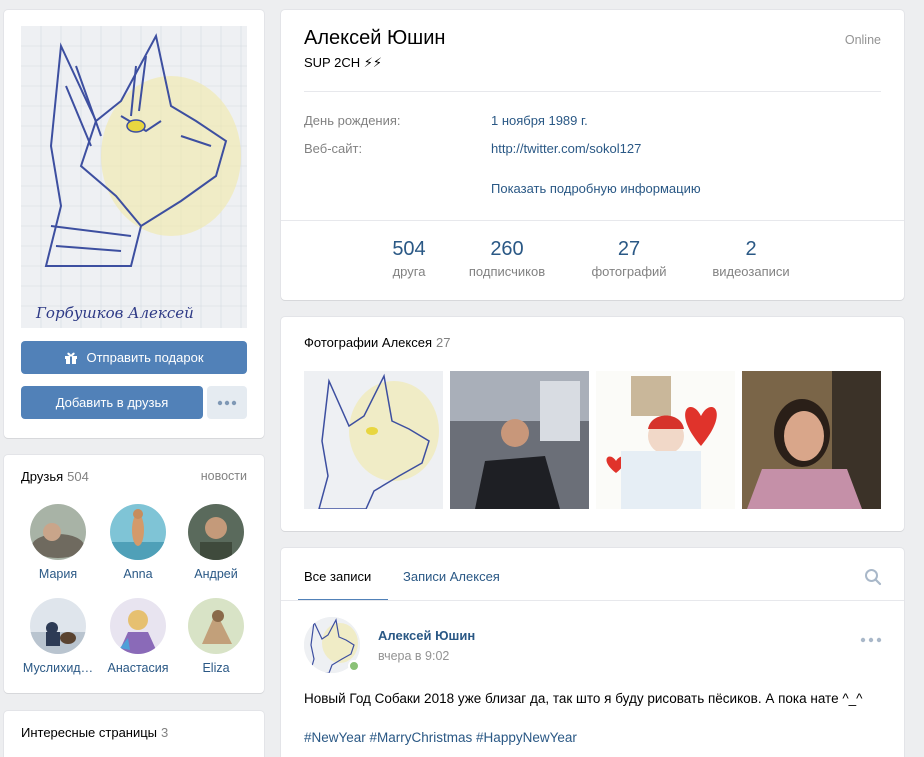 The height and width of the screenshot is (757, 924). I want to click on gift-icon, so click(71, 358).